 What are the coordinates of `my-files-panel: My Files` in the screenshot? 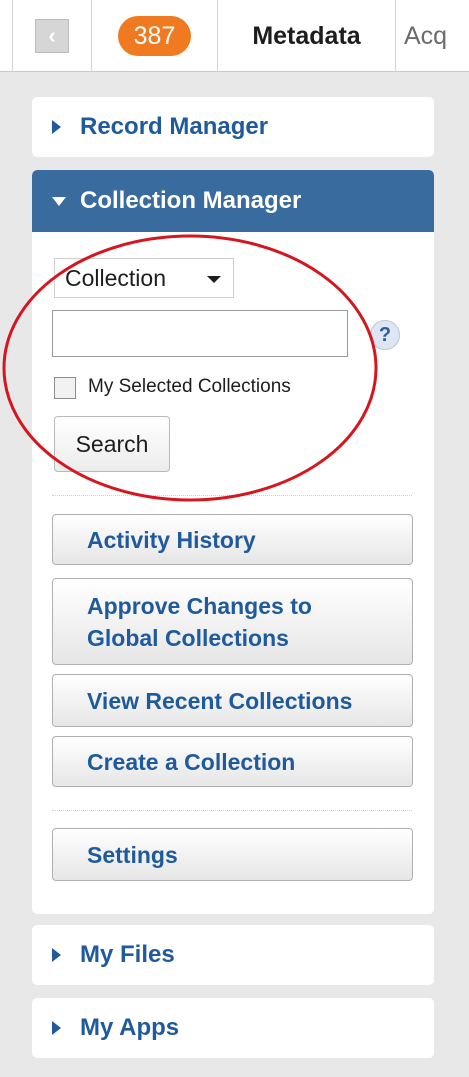 It's located at (233, 955).